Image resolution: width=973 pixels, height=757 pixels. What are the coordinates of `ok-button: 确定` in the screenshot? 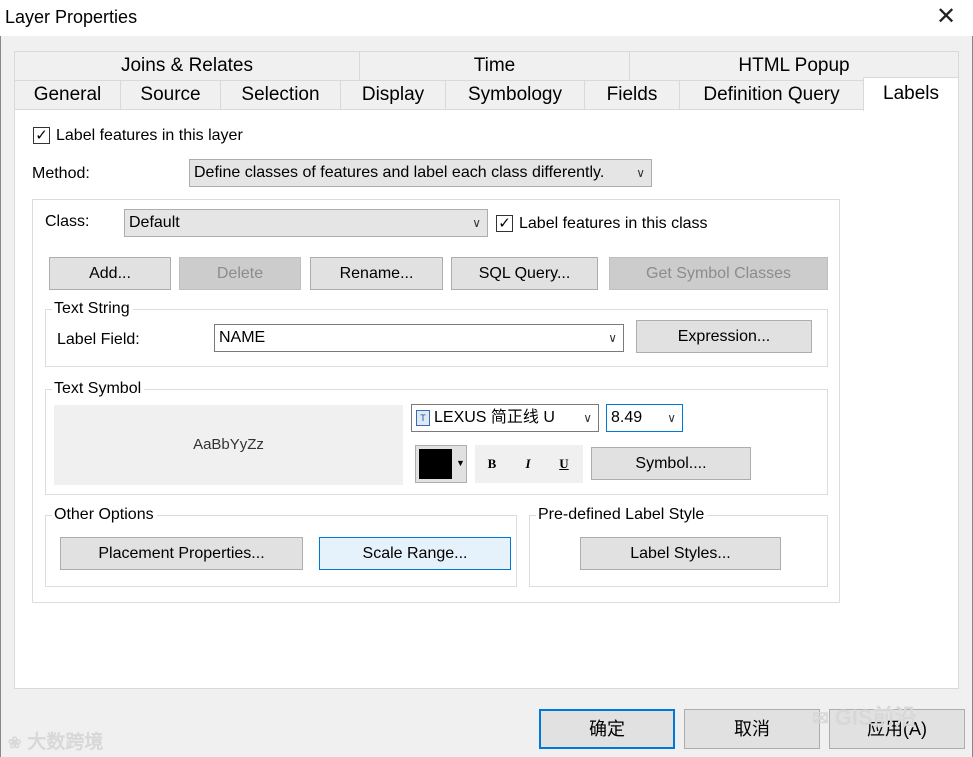 It's located at (607, 729).